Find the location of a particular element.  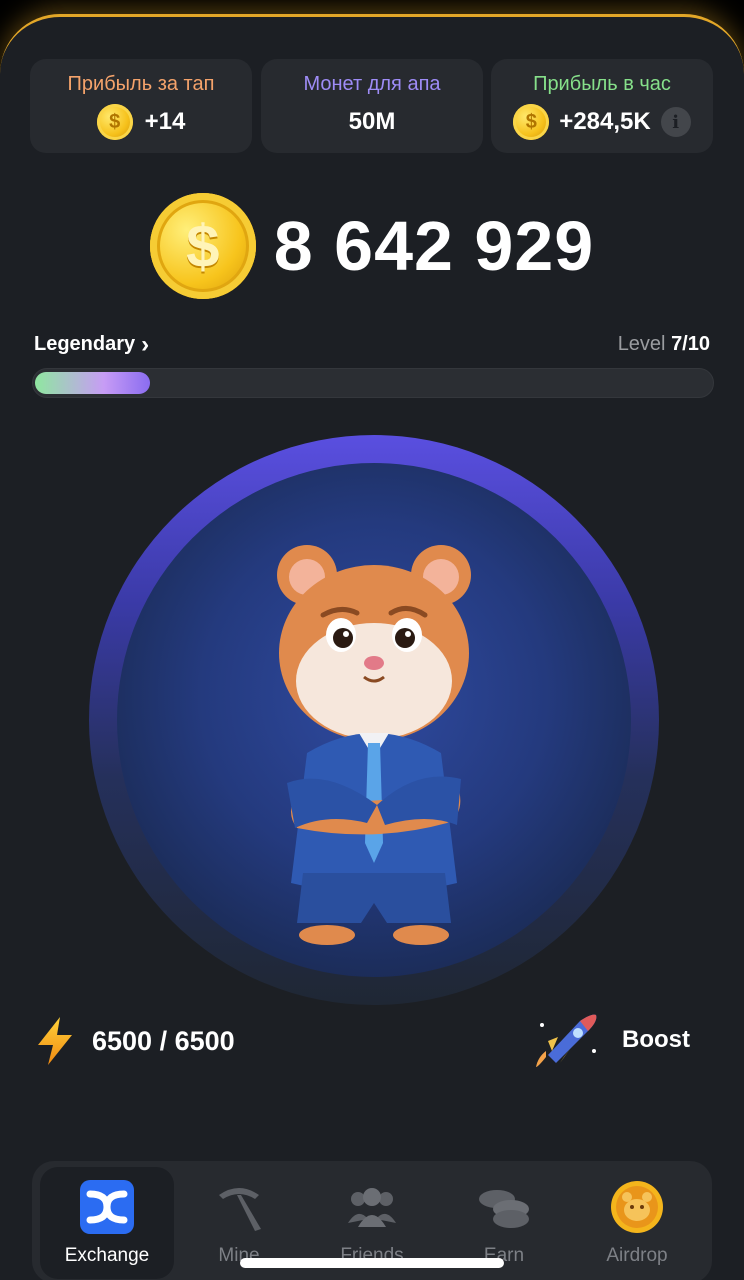

boost-label: Boost is located at coordinates (656, 1039).